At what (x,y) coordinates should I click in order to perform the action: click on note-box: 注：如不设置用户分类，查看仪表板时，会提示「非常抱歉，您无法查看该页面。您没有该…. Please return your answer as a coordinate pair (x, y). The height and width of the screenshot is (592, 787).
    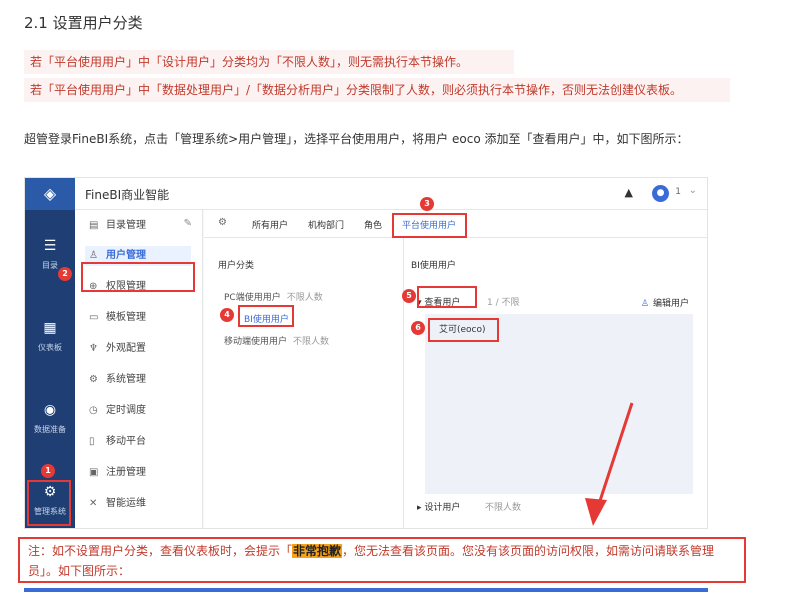
    Looking at the image, I should click on (382, 560).